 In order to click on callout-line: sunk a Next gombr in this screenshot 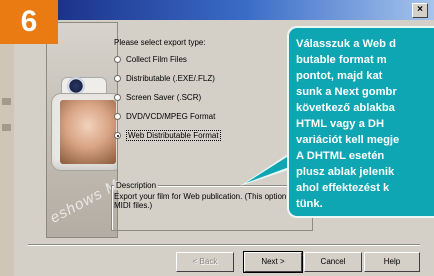, I will do `click(346, 92)`.